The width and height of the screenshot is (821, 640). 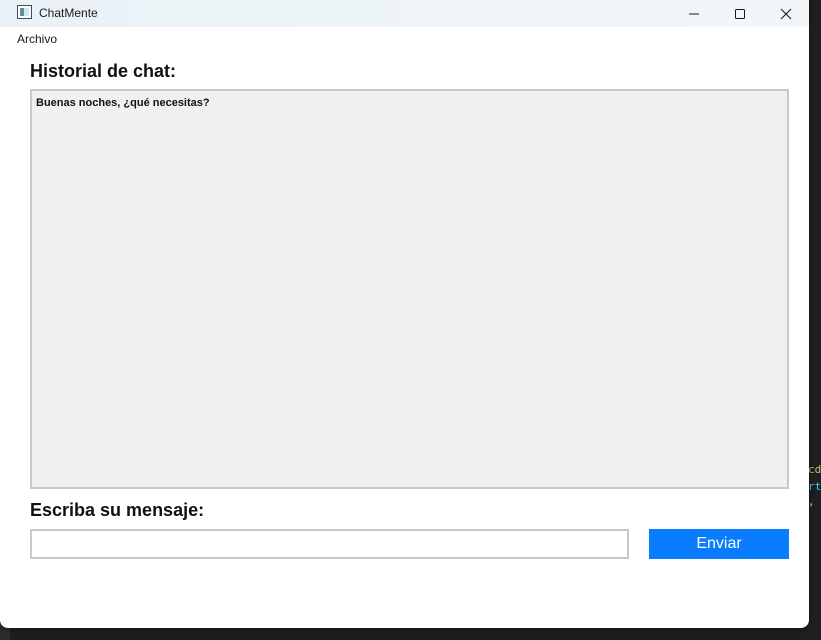 I want to click on chat-message: Buenas noches, ¿qué necesitas?, so click(x=123, y=103).